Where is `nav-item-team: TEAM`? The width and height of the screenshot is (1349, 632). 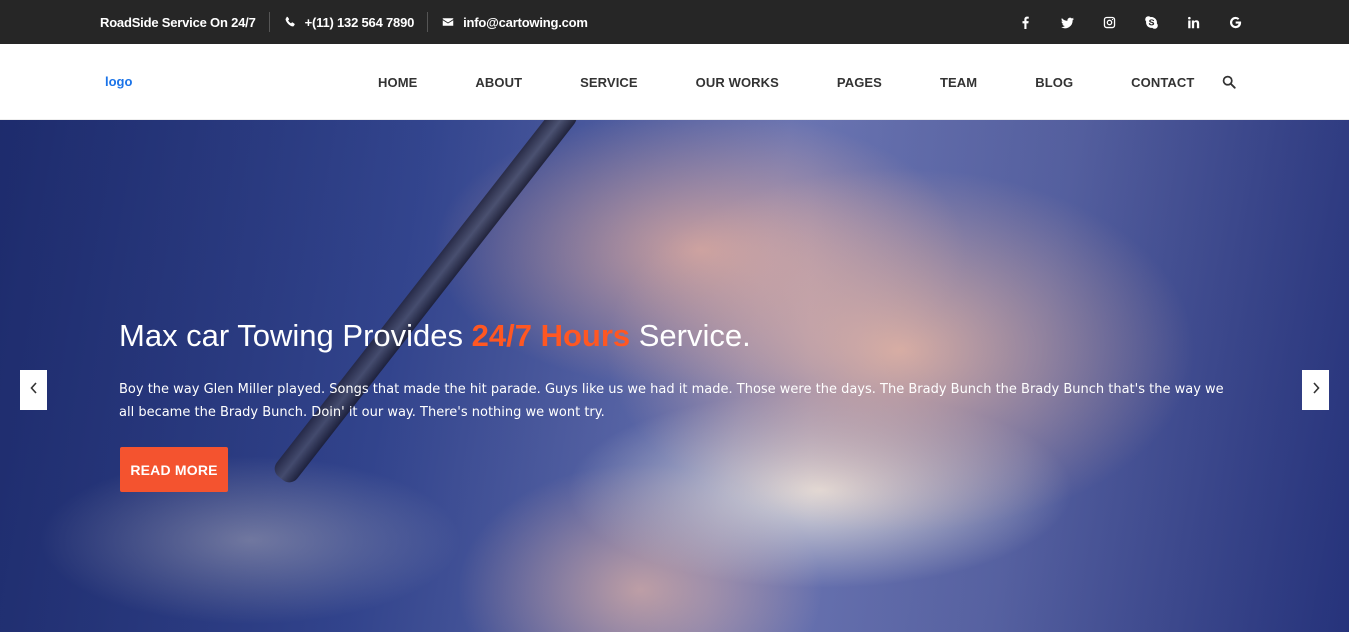 nav-item-team: TEAM is located at coordinates (958, 82).